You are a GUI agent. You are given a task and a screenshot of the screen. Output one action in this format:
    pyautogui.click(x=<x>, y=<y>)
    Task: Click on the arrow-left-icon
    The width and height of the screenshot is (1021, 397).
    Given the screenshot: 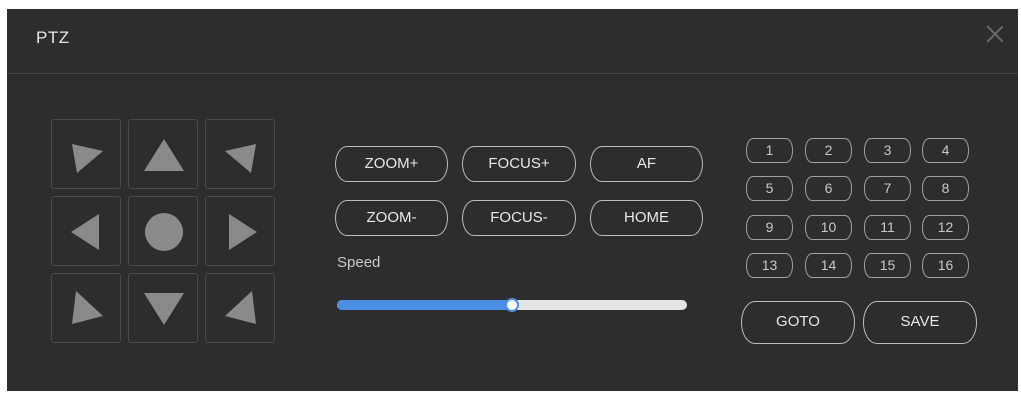 What is the action you would take?
    pyautogui.click(x=85, y=232)
    